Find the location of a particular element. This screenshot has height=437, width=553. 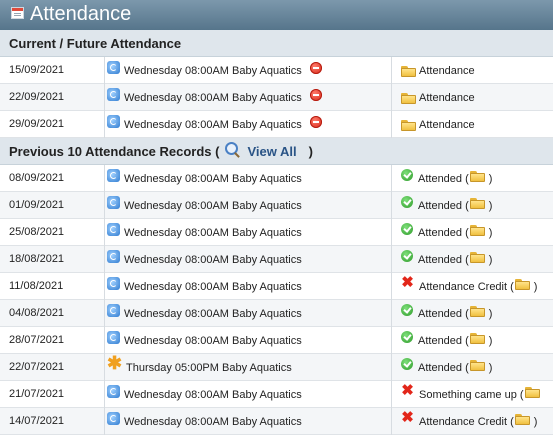

session-label: Thursday 05:00PM Baby Aquatics is located at coordinates (209, 368).